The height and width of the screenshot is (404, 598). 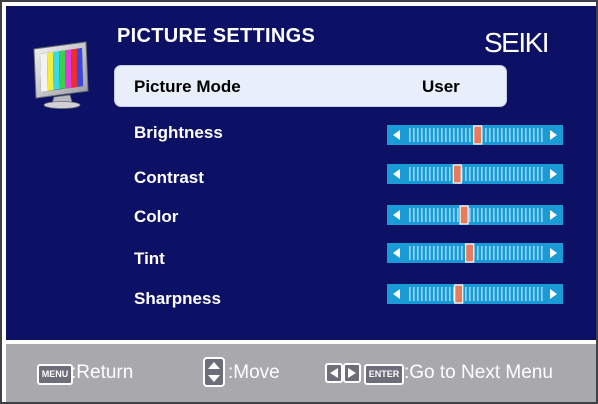 What do you see at coordinates (216, 36) in the screenshot?
I see `menu-title: PICTURE SETTINGS` at bounding box center [216, 36].